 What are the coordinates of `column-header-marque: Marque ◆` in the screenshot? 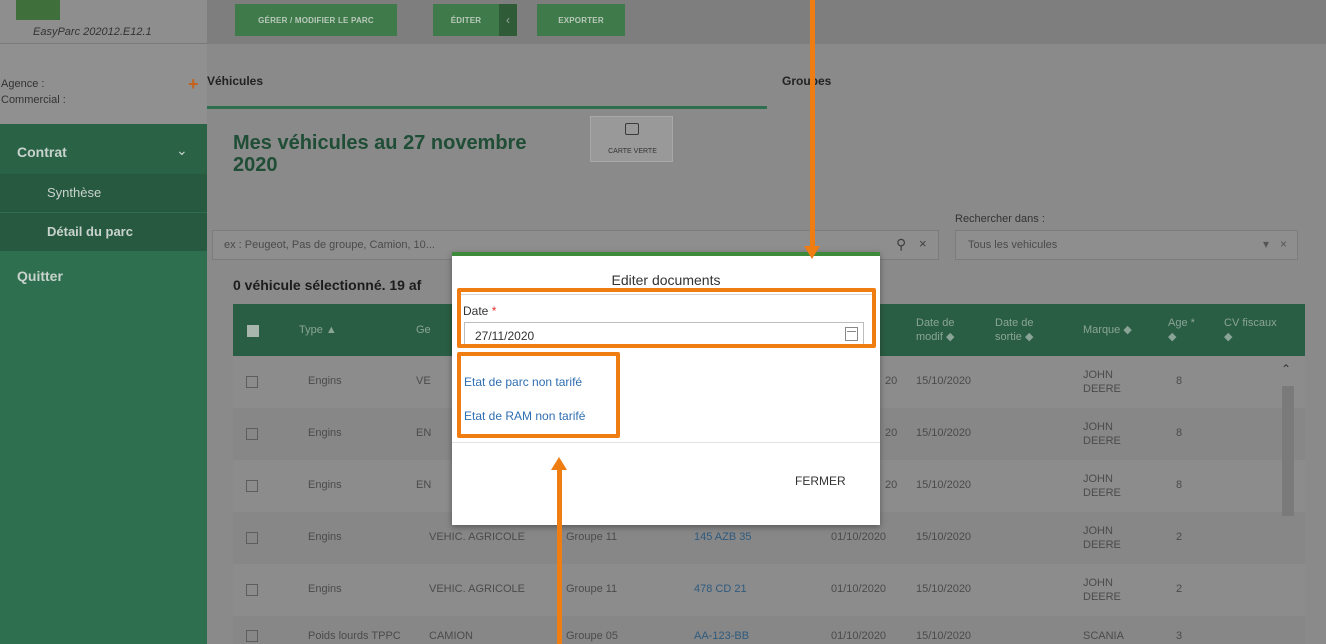 It's located at (1107, 330).